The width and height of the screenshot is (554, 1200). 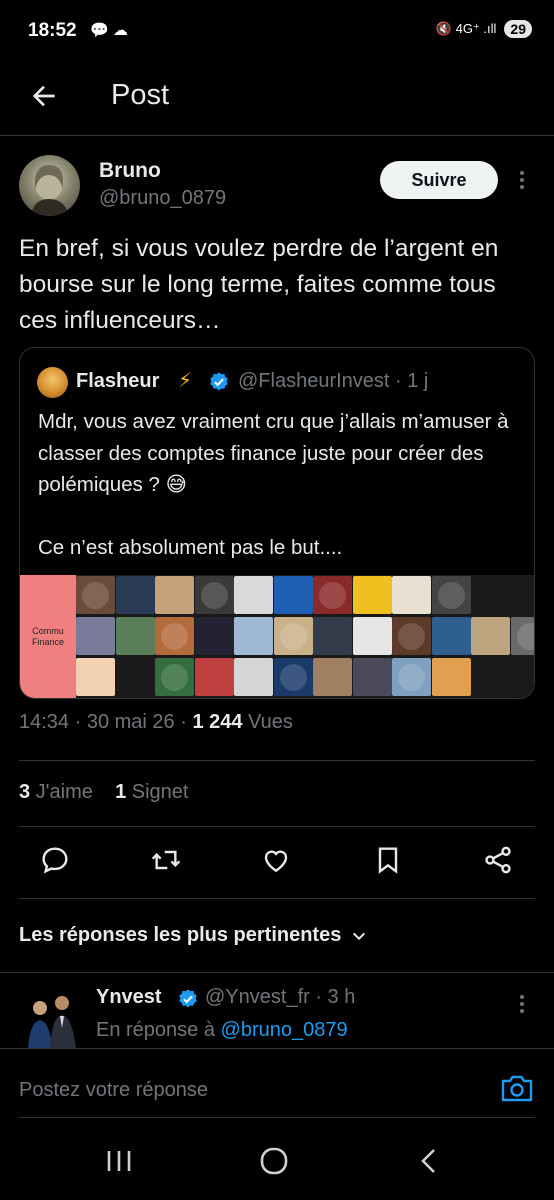 What do you see at coordinates (284, 1030) in the screenshot?
I see `reply-to-handle-link: @bruno_0879` at bounding box center [284, 1030].